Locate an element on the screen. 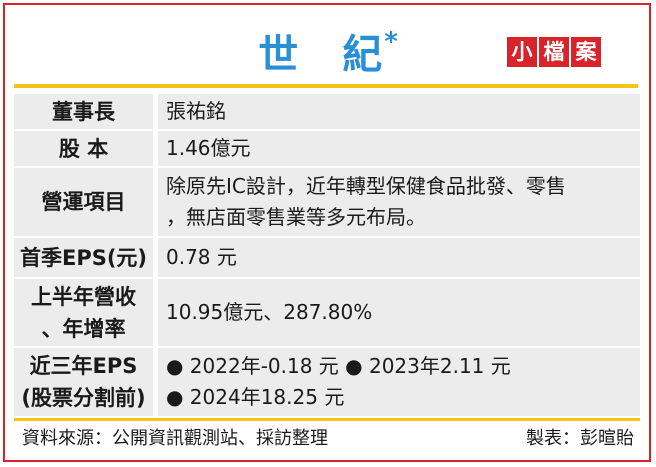 Image resolution: width=656 pixels, height=467 pixels. row-q1-eps: 首季EPS(元) 0.78 元 is located at coordinates (327, 257).